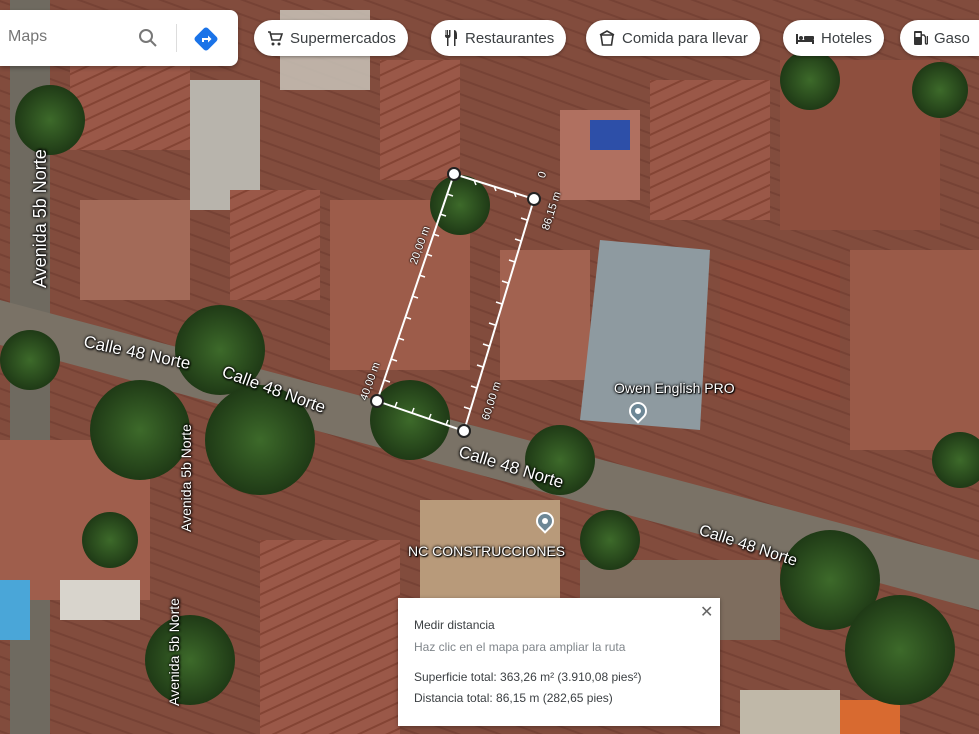  What do you see at coordinates (486, 551) in the screenshot?
I see `poi-label: NC CONSTRUCCIONES` at bounding box center [486, 551].